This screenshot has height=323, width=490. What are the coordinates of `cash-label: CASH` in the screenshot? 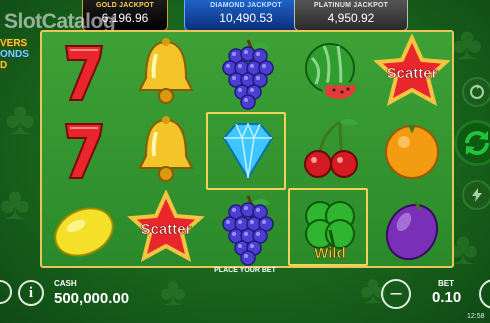 It's located at (65, 283).